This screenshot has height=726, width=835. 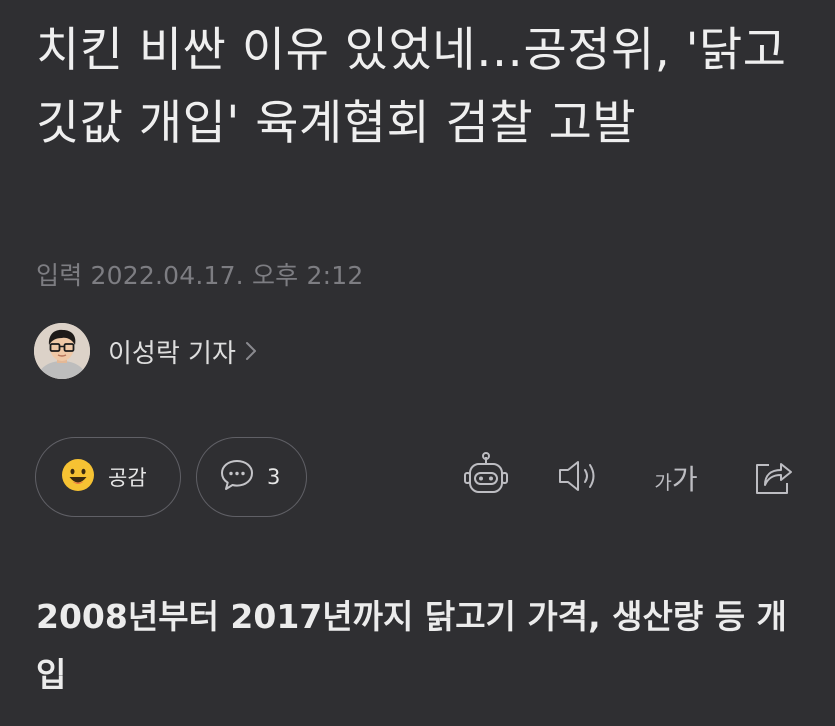 I want to click on share-button, so click(x=773, y=478).